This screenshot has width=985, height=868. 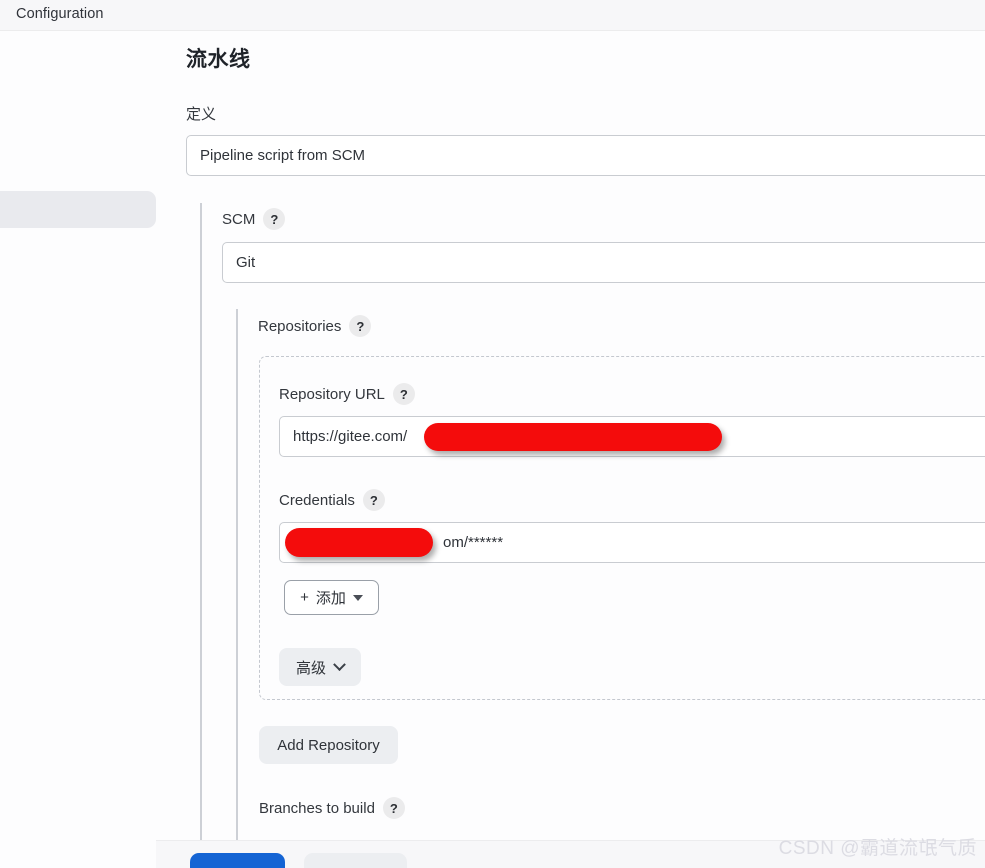 I want to click on top-header-bar: Configuration, so click(x=492, y=15).